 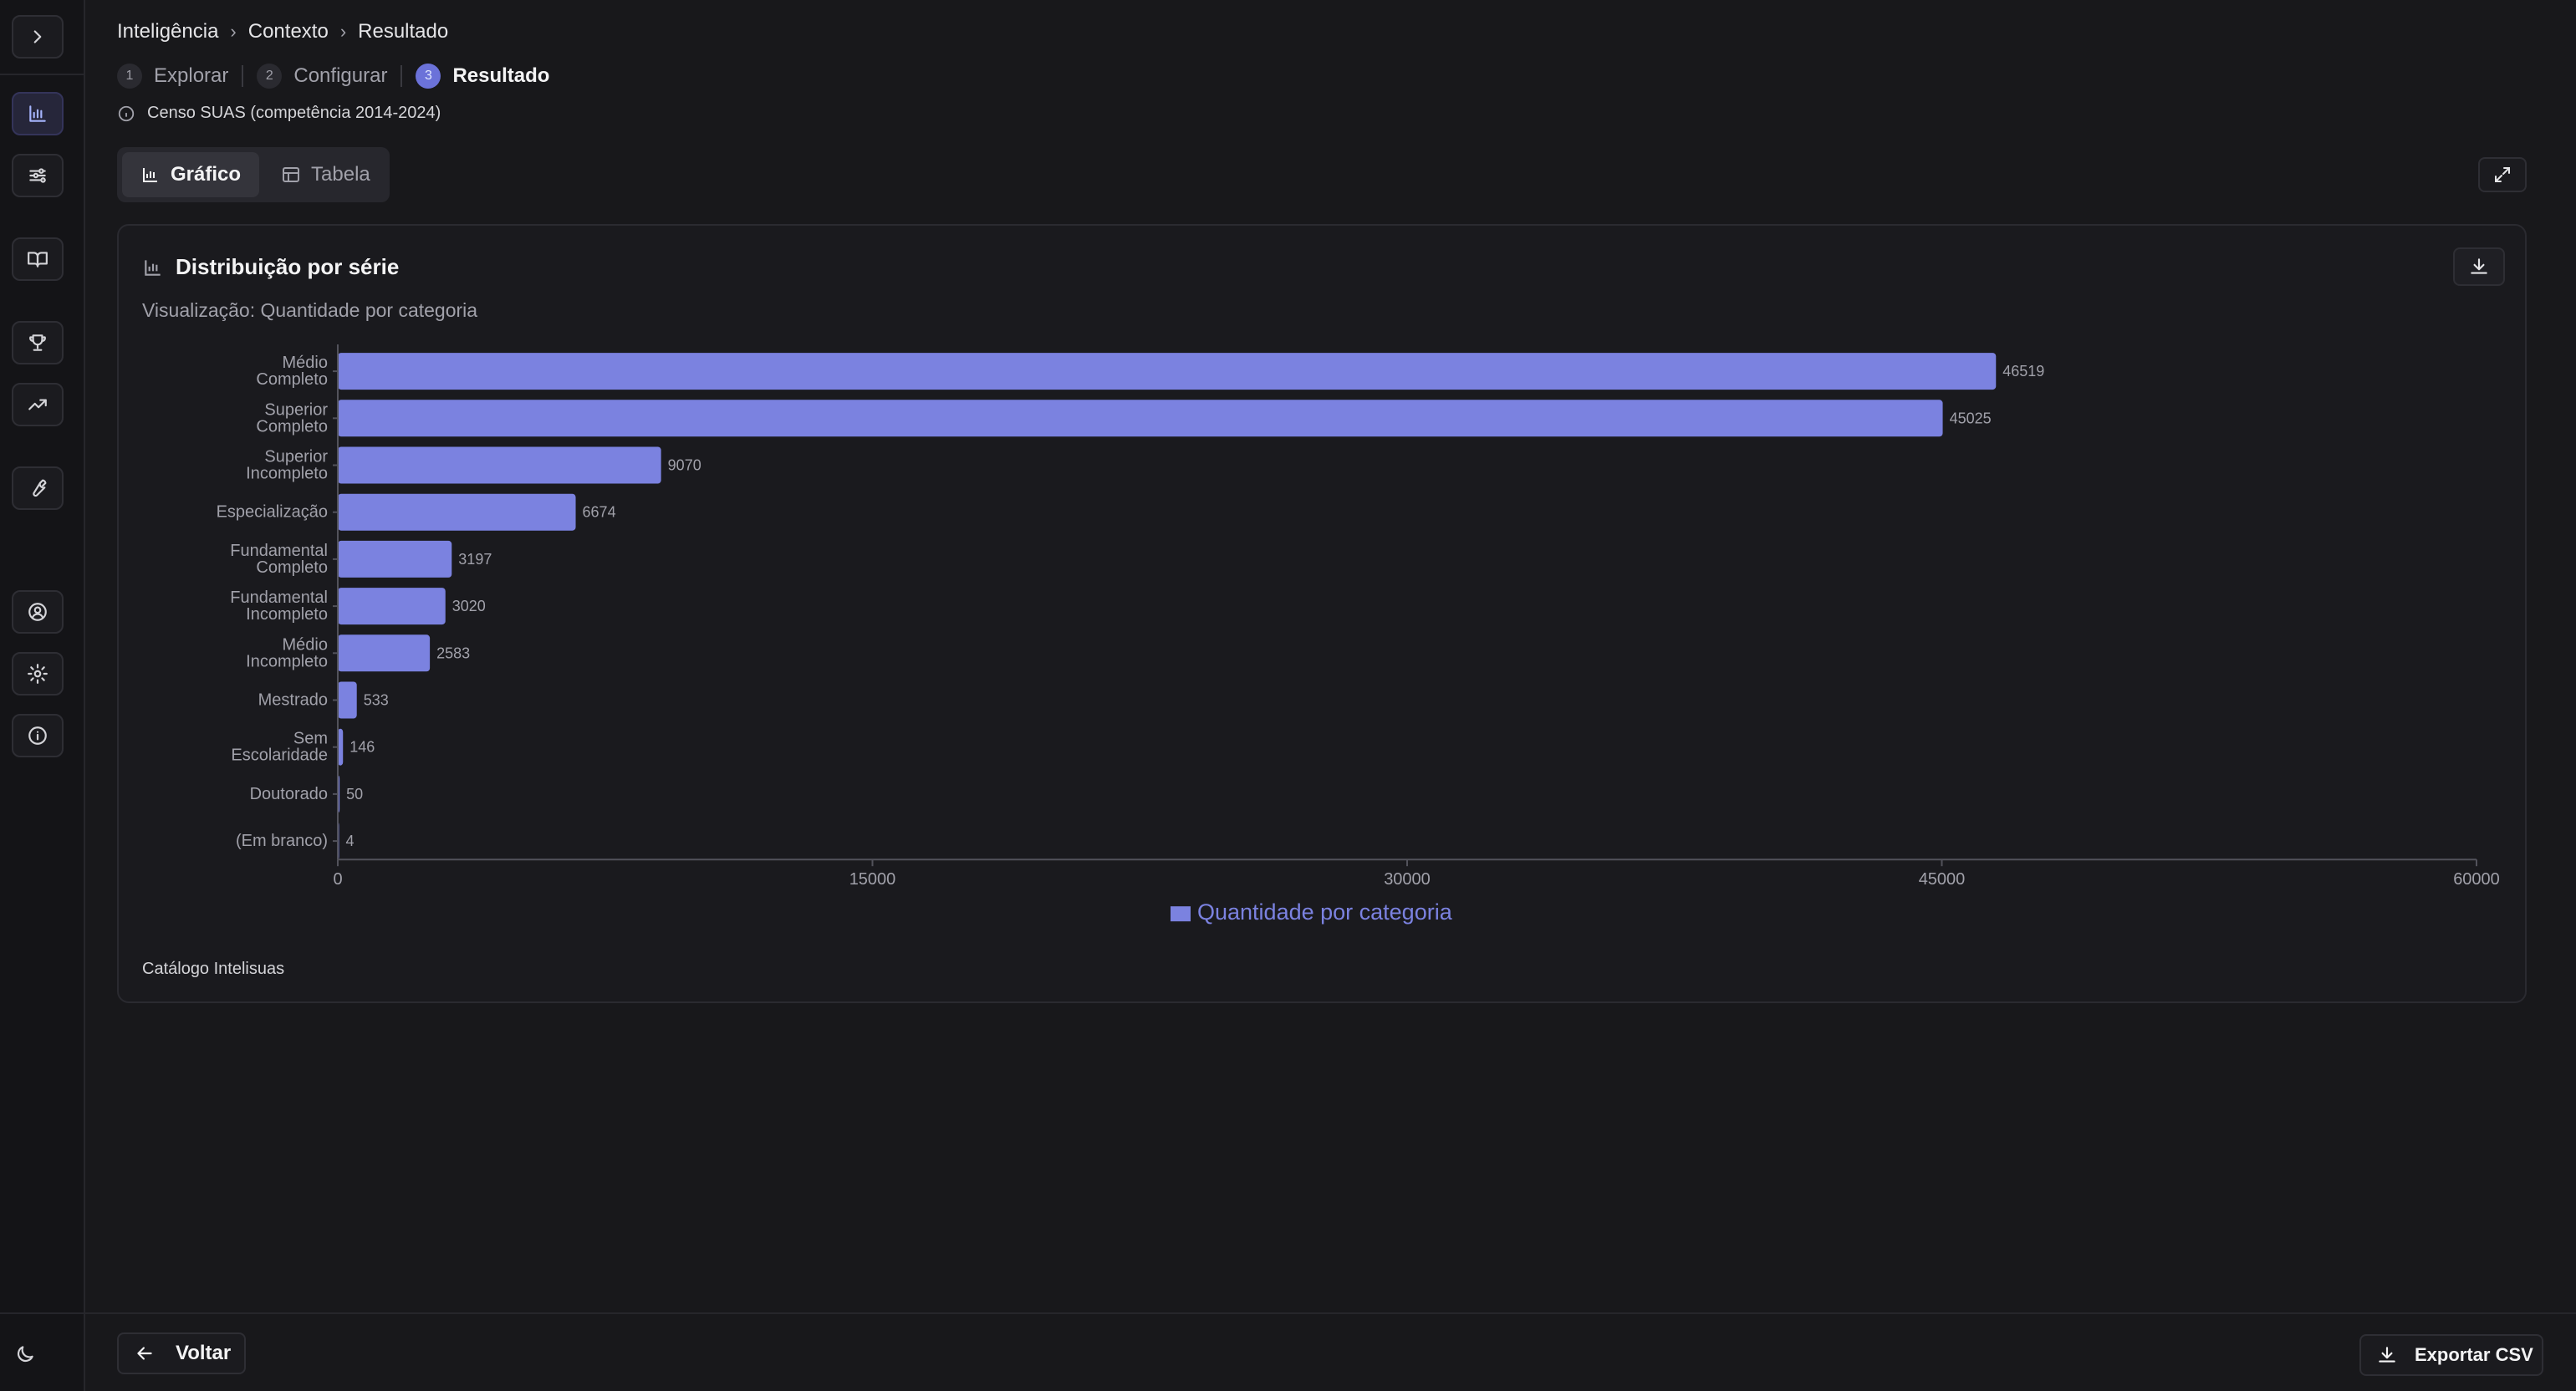 What do you see at coordinates (279, 755) in the screenshot?
I see `y-tick-label: Escolaridade` at bounding box center [279, 755].